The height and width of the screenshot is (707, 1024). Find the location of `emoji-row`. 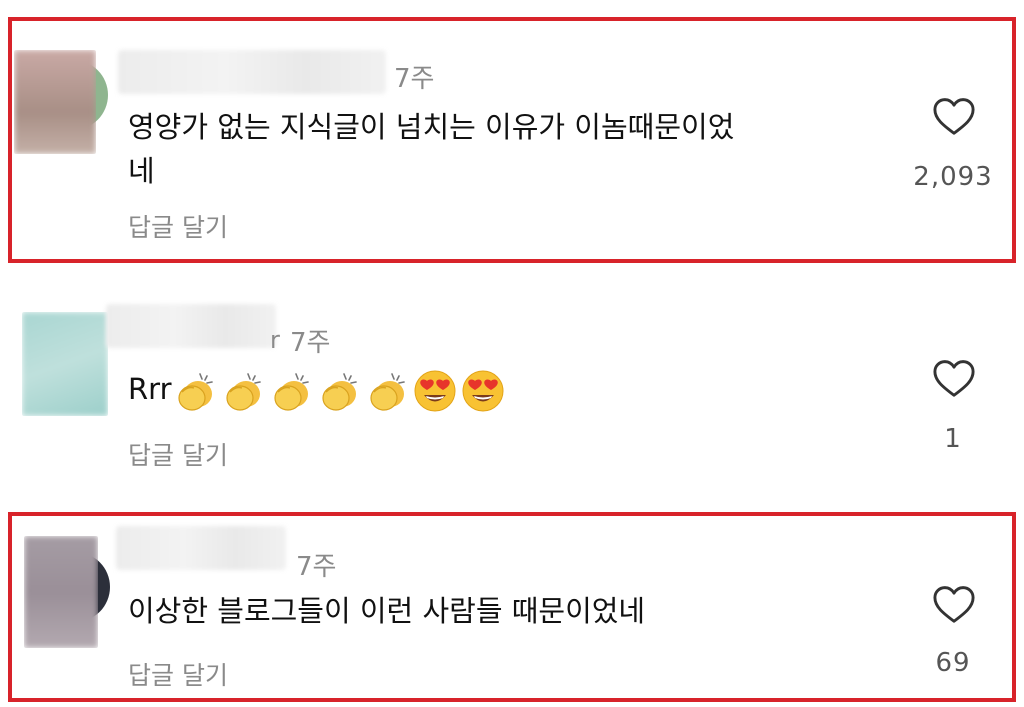

emoji-row is located at coordinates (339, 391).